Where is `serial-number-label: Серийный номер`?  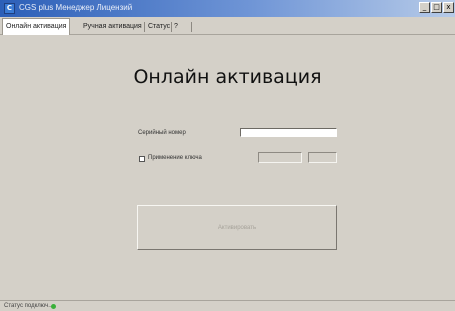
serial-number-label: Серийный номер is located at coordinates (162, 133).